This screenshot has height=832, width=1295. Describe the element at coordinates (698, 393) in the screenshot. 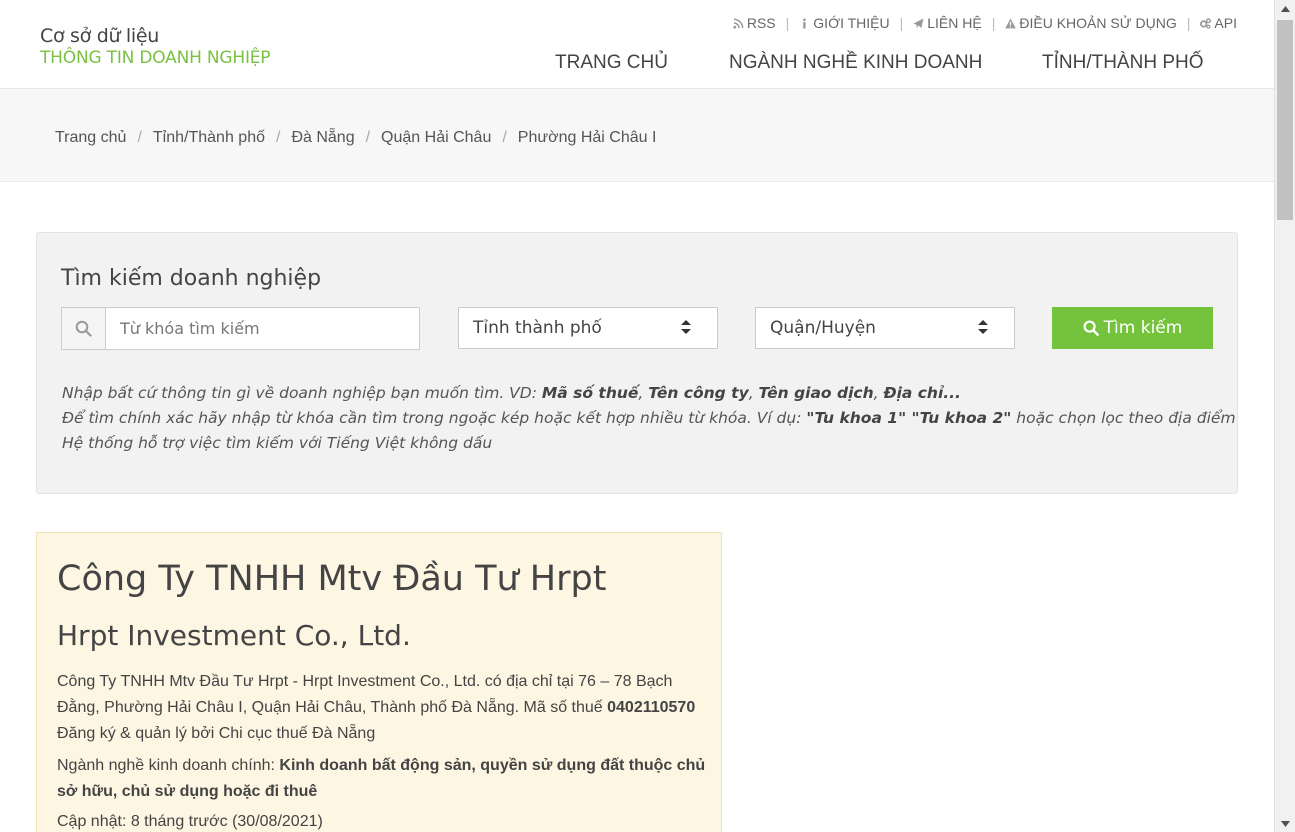

I see `help-example: Tên công ty` at that location.